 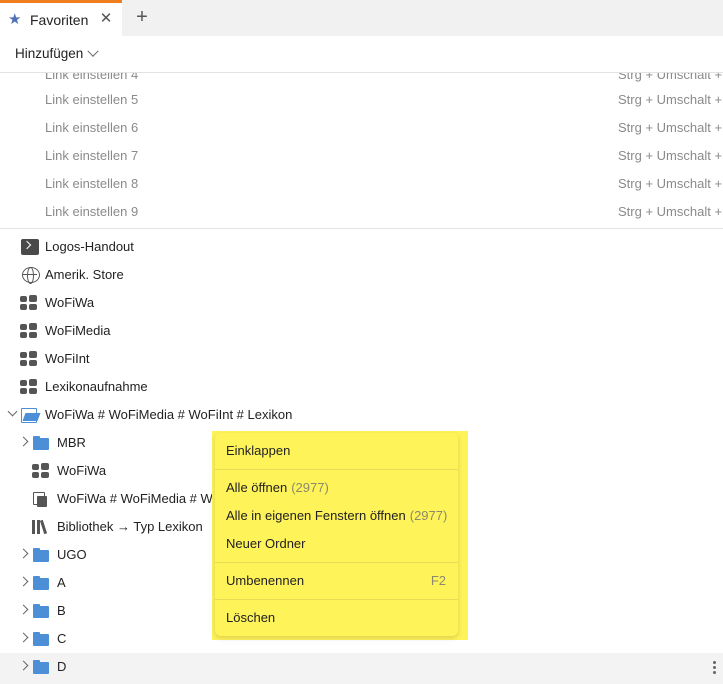 What do you see at coordinates (361, 211) in the screenshot?
I see `shortcut-row: Link einstellen 9 Strg + Umschalt +` at bounding box center [361, 211].